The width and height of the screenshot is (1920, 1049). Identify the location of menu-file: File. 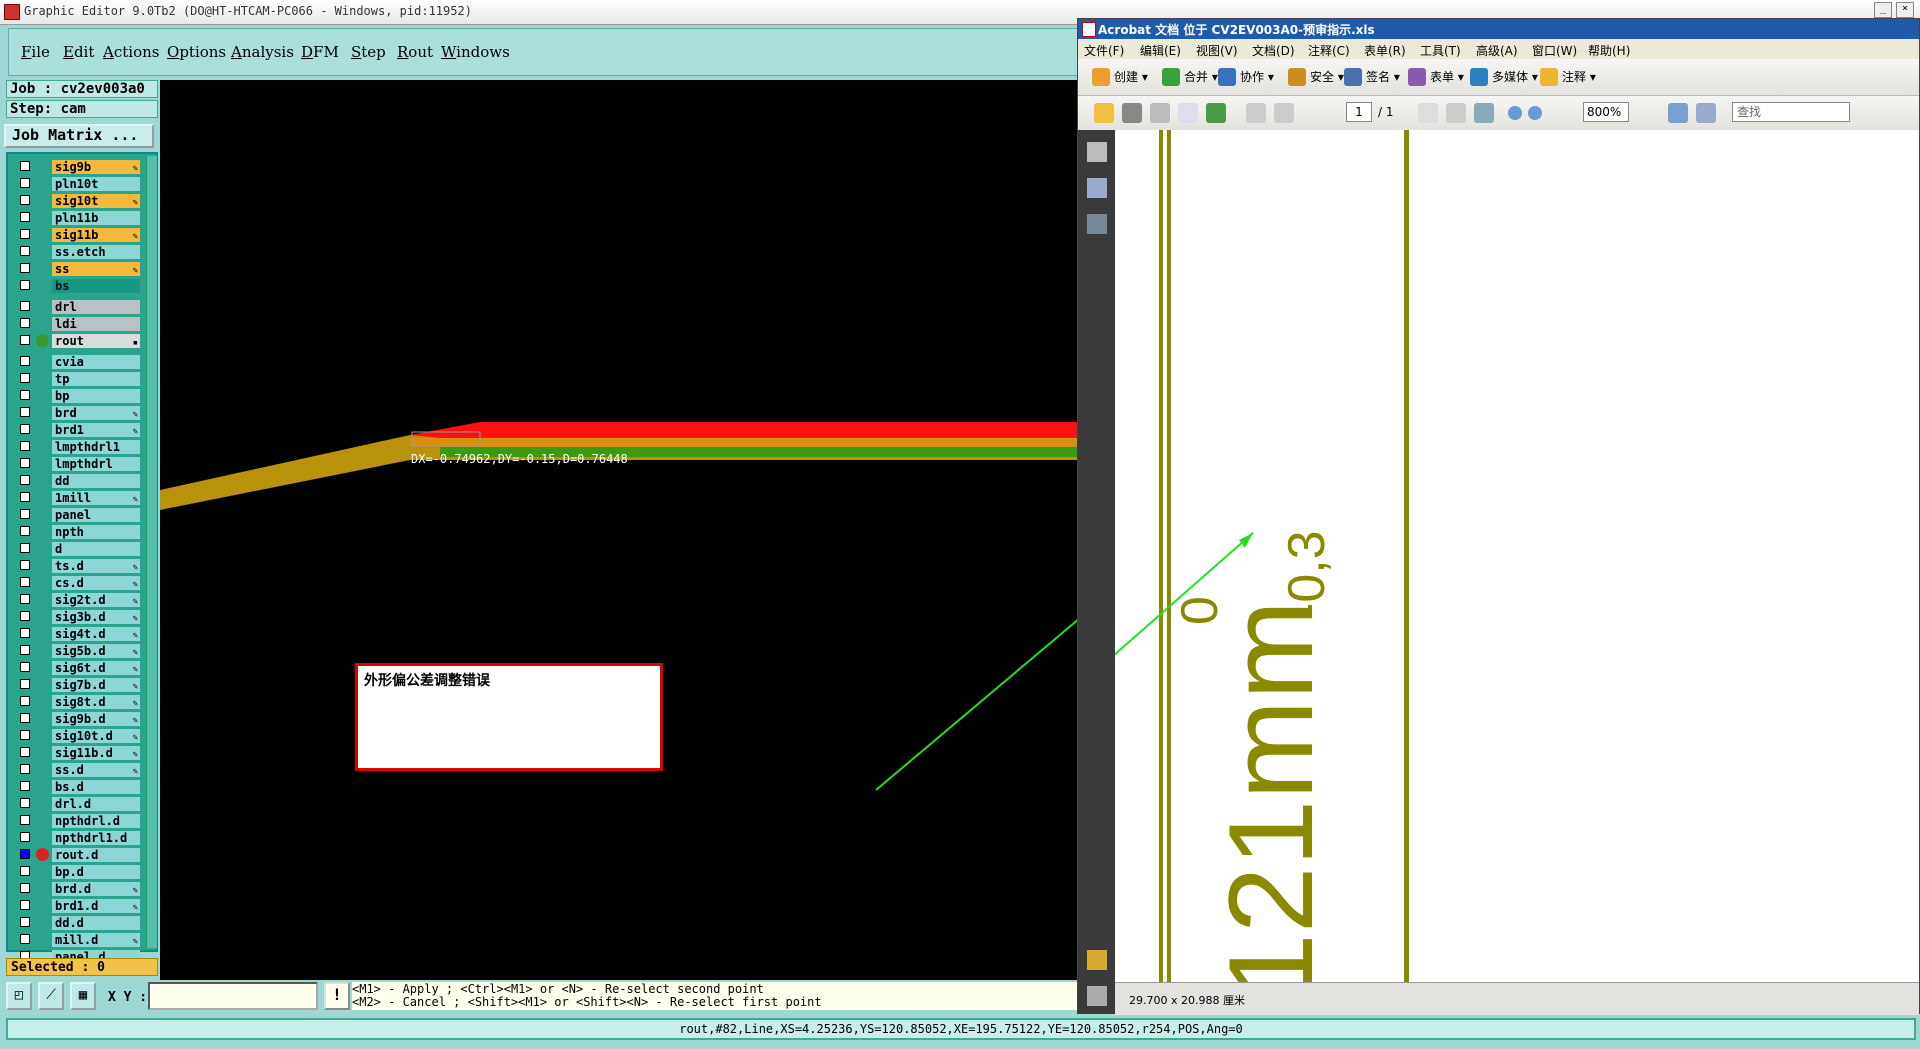
(35, 52).